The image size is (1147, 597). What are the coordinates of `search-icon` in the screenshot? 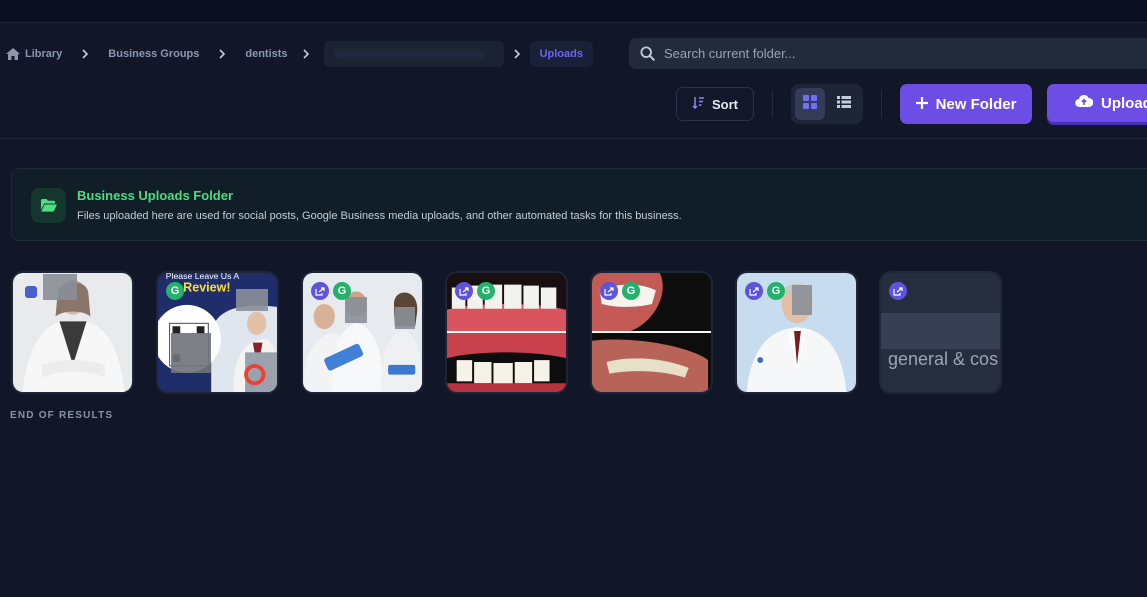 It's located at (647, 53).